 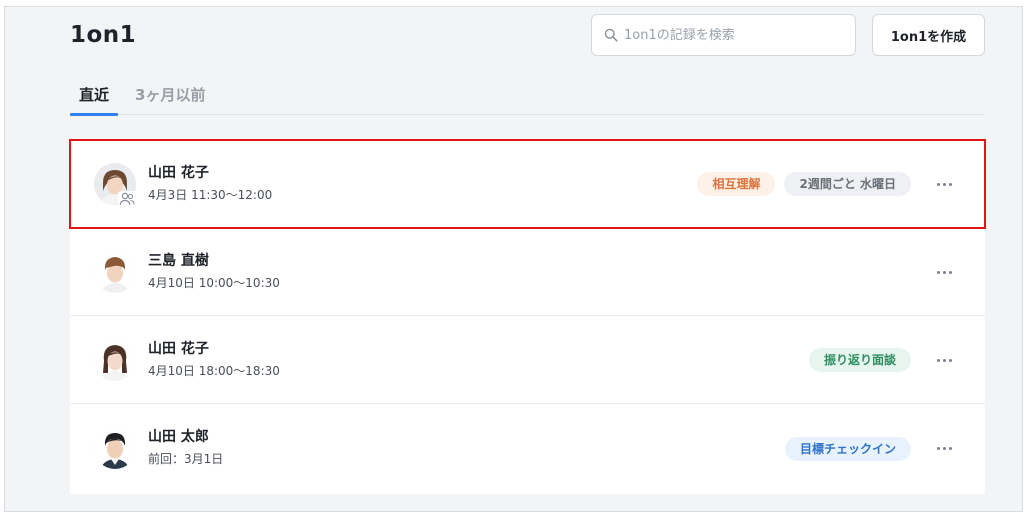 I want to click on record-time: 4月10日 18:00〜18:30, so click(x=214, y=371).